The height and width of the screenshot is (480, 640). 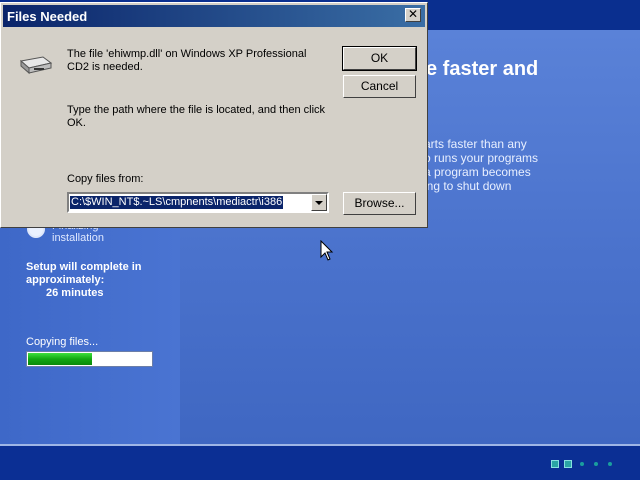 I want to click on copy-from-path-input: C:\$WIN_NT$.~LS\cmpnents\mediactr\i386, so click(x=177, y=202).